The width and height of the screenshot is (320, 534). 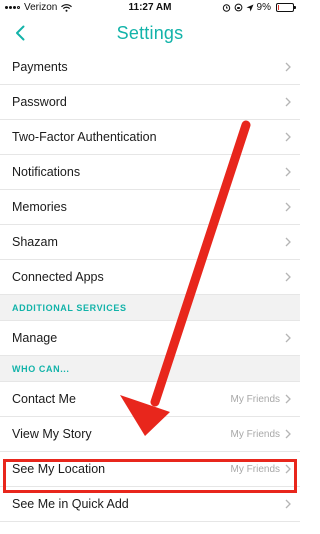 I want to click on settings-row-view-my-story: View My Story My Friends, so click(x=150, y=434).